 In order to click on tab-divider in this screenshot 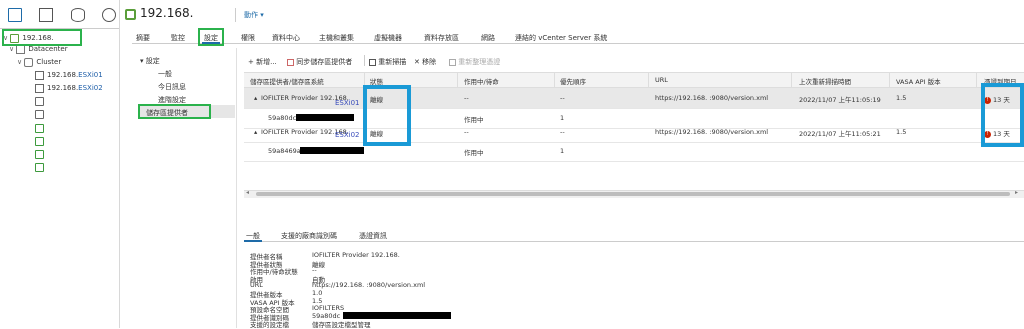, I will do `click(578, 43)`.